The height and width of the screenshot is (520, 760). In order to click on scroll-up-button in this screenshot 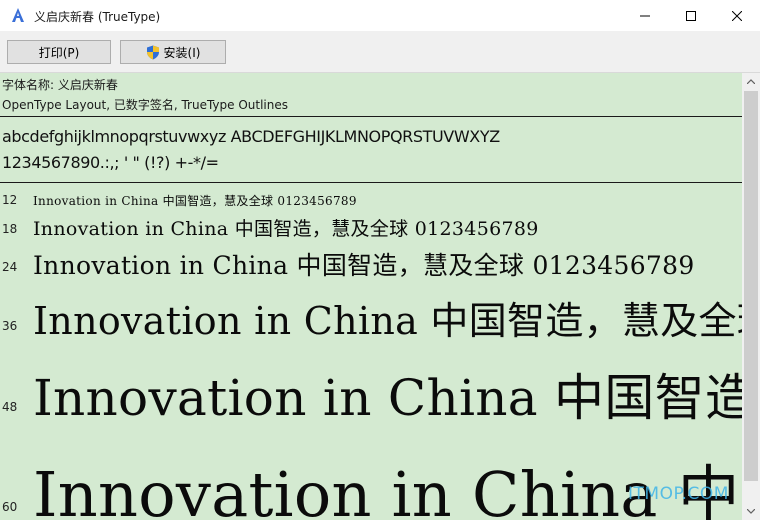, I will do `click(751, 81)`.